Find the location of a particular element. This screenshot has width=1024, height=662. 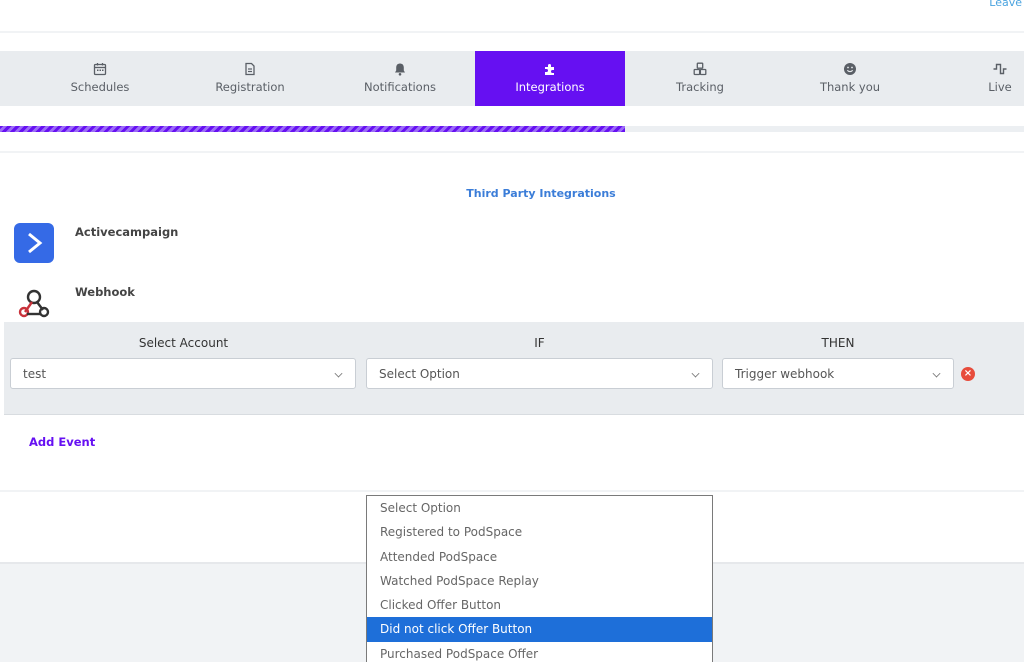

puzzle-icon is located at coordinates (549, 69).